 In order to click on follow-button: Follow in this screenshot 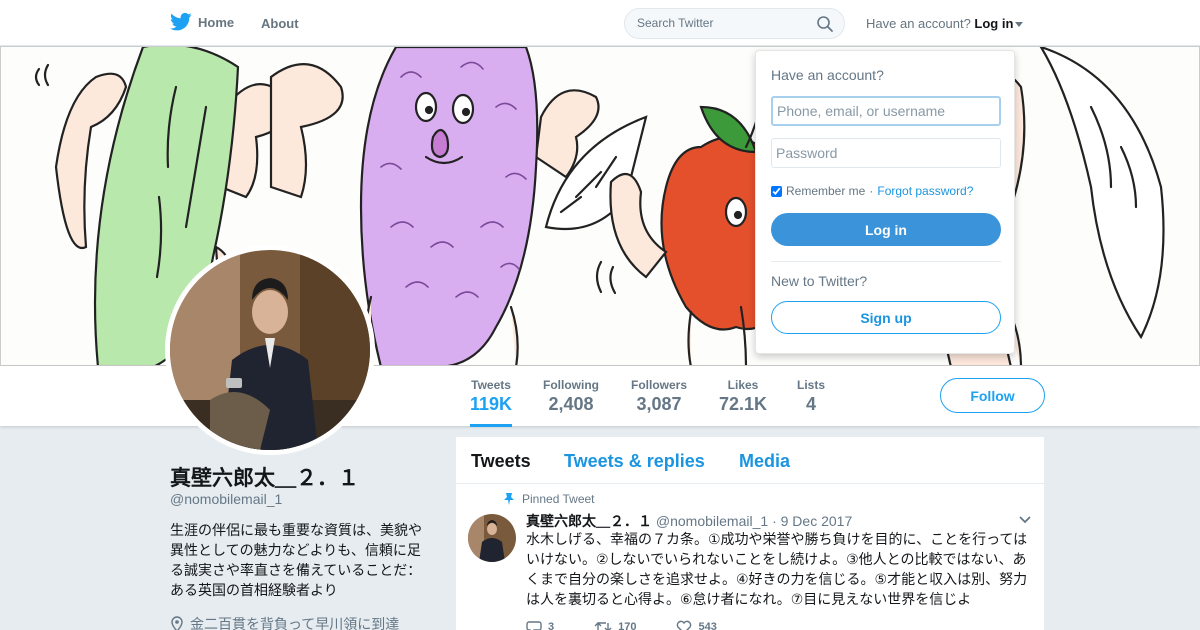, I will do `click(992, 395)`.